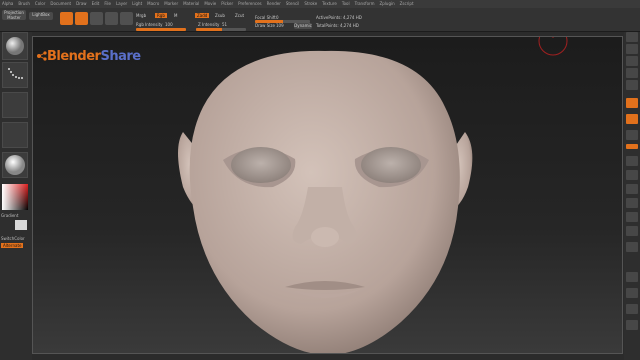  What do you see at coordinates (220, 15) in the screenshot?
I see `zsub-toggle: Zsub` at bounding box center [220, 15].